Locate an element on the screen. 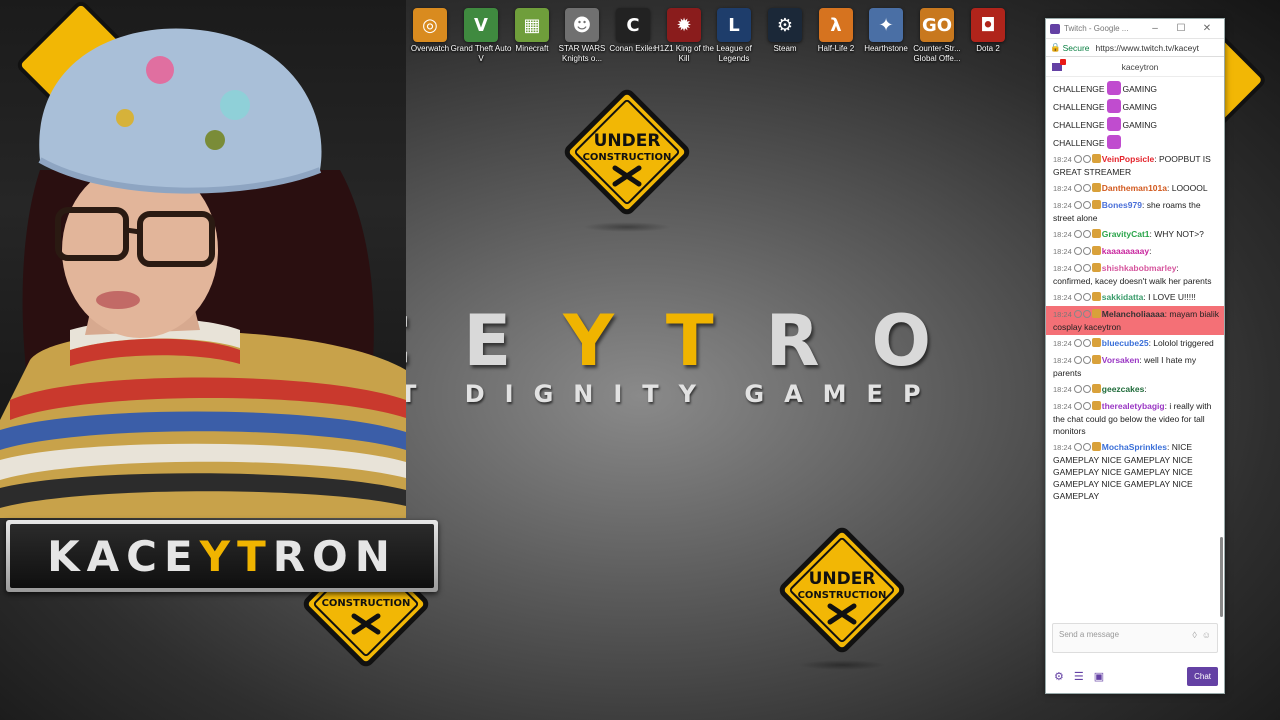  warning-sign-icon: UNDER CONSTRUCTION is located at coordinates (627, 152).